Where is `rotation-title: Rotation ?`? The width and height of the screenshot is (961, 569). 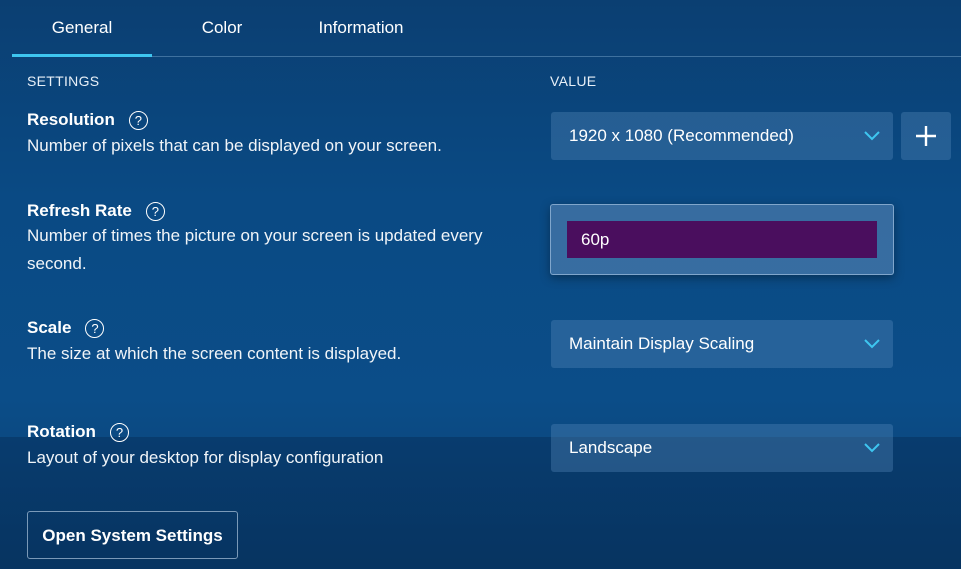
rotation-title: Rotation ? is located at coordinates (78, 432).